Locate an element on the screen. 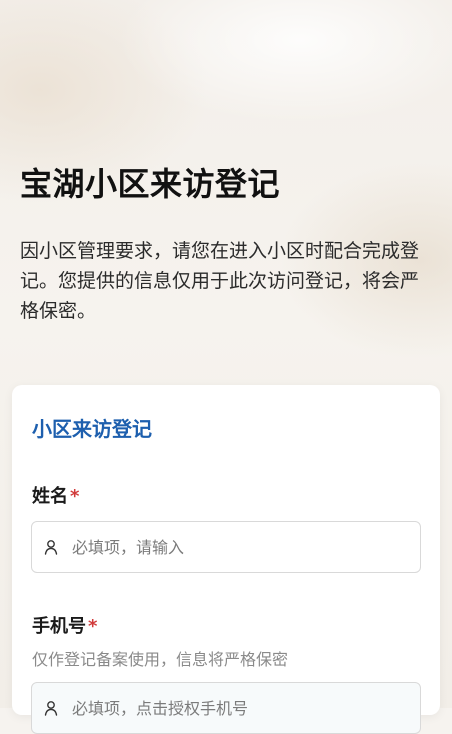 This screenshot has height=734, width=452. name-field-label: 姓名 * is located at coordinates (55, 497).